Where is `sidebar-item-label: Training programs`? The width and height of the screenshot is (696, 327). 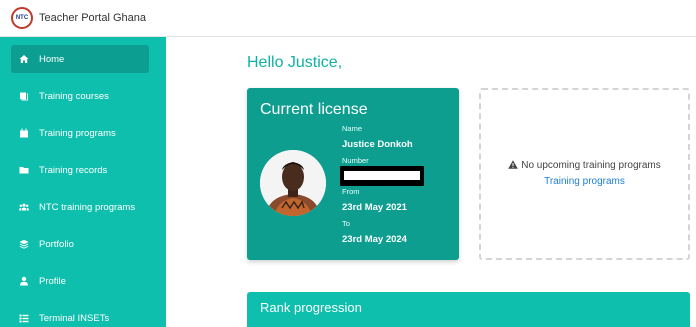 sidebar-item-label: Training programs is located at coordinates (77, 133).